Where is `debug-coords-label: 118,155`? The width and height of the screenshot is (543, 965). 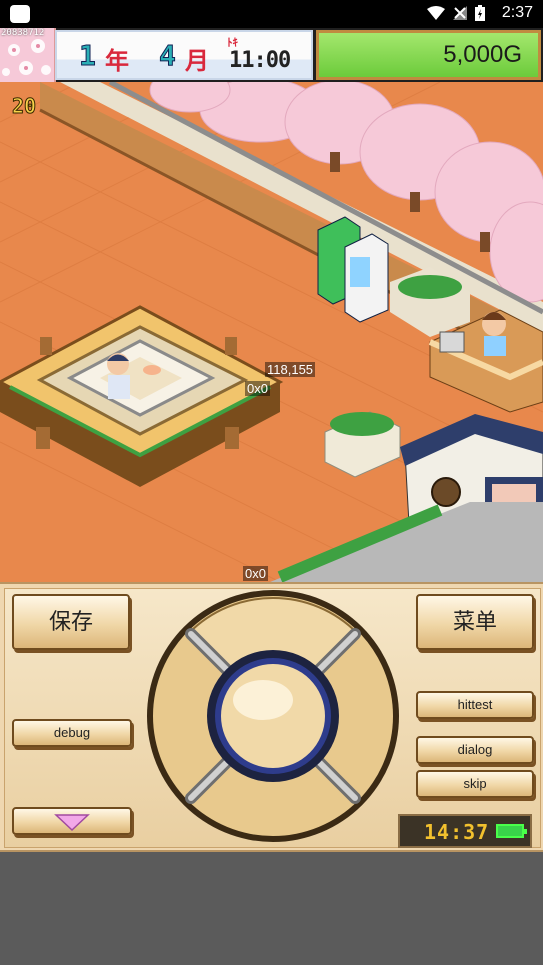
debug-coords-label: 118,155 is located at coordinates (290, 369).